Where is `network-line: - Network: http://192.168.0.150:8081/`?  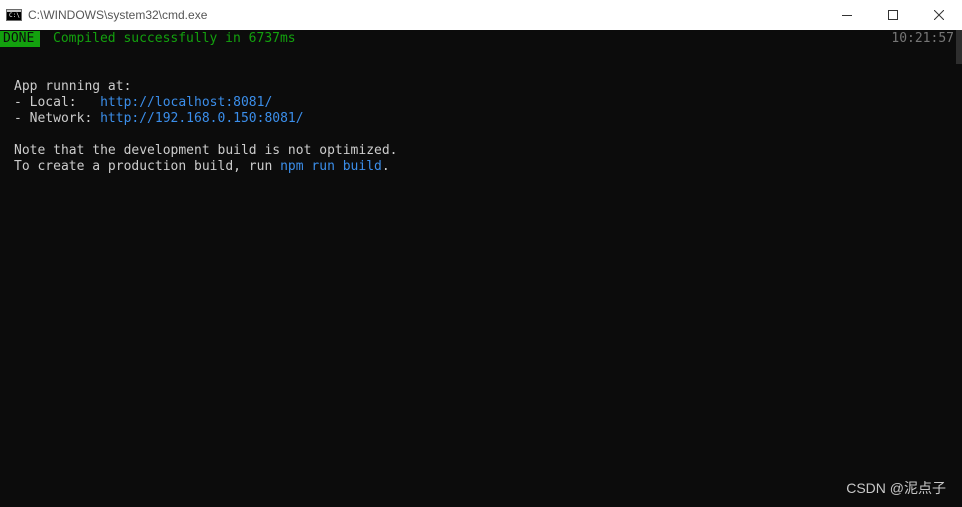 network-line: - Network: http://192.168.0.150:8081/ is located at coordinates (159, 119).